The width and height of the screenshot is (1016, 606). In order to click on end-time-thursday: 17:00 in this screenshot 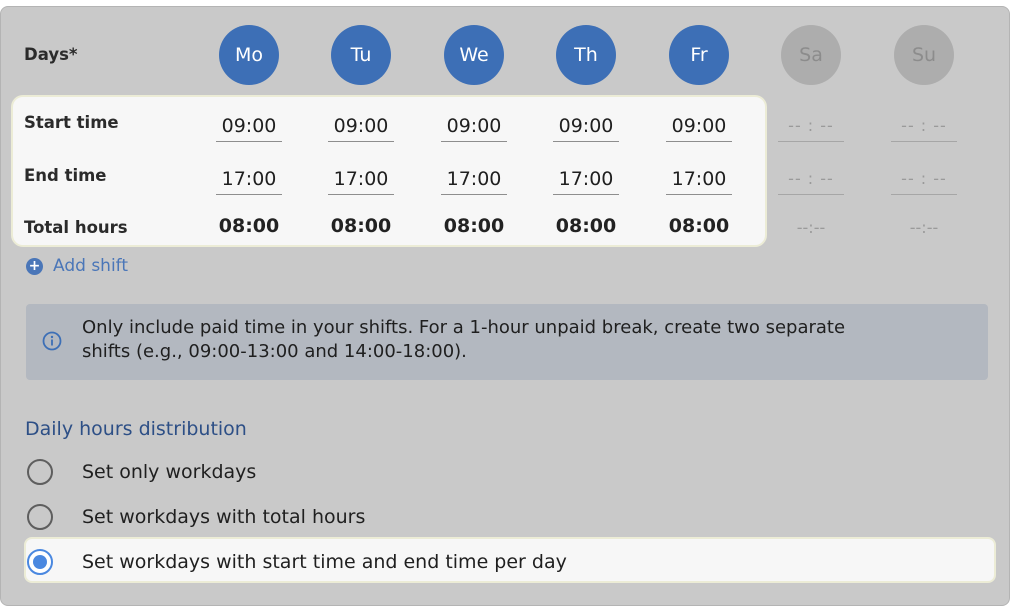, I will do `click(586, 179)`.